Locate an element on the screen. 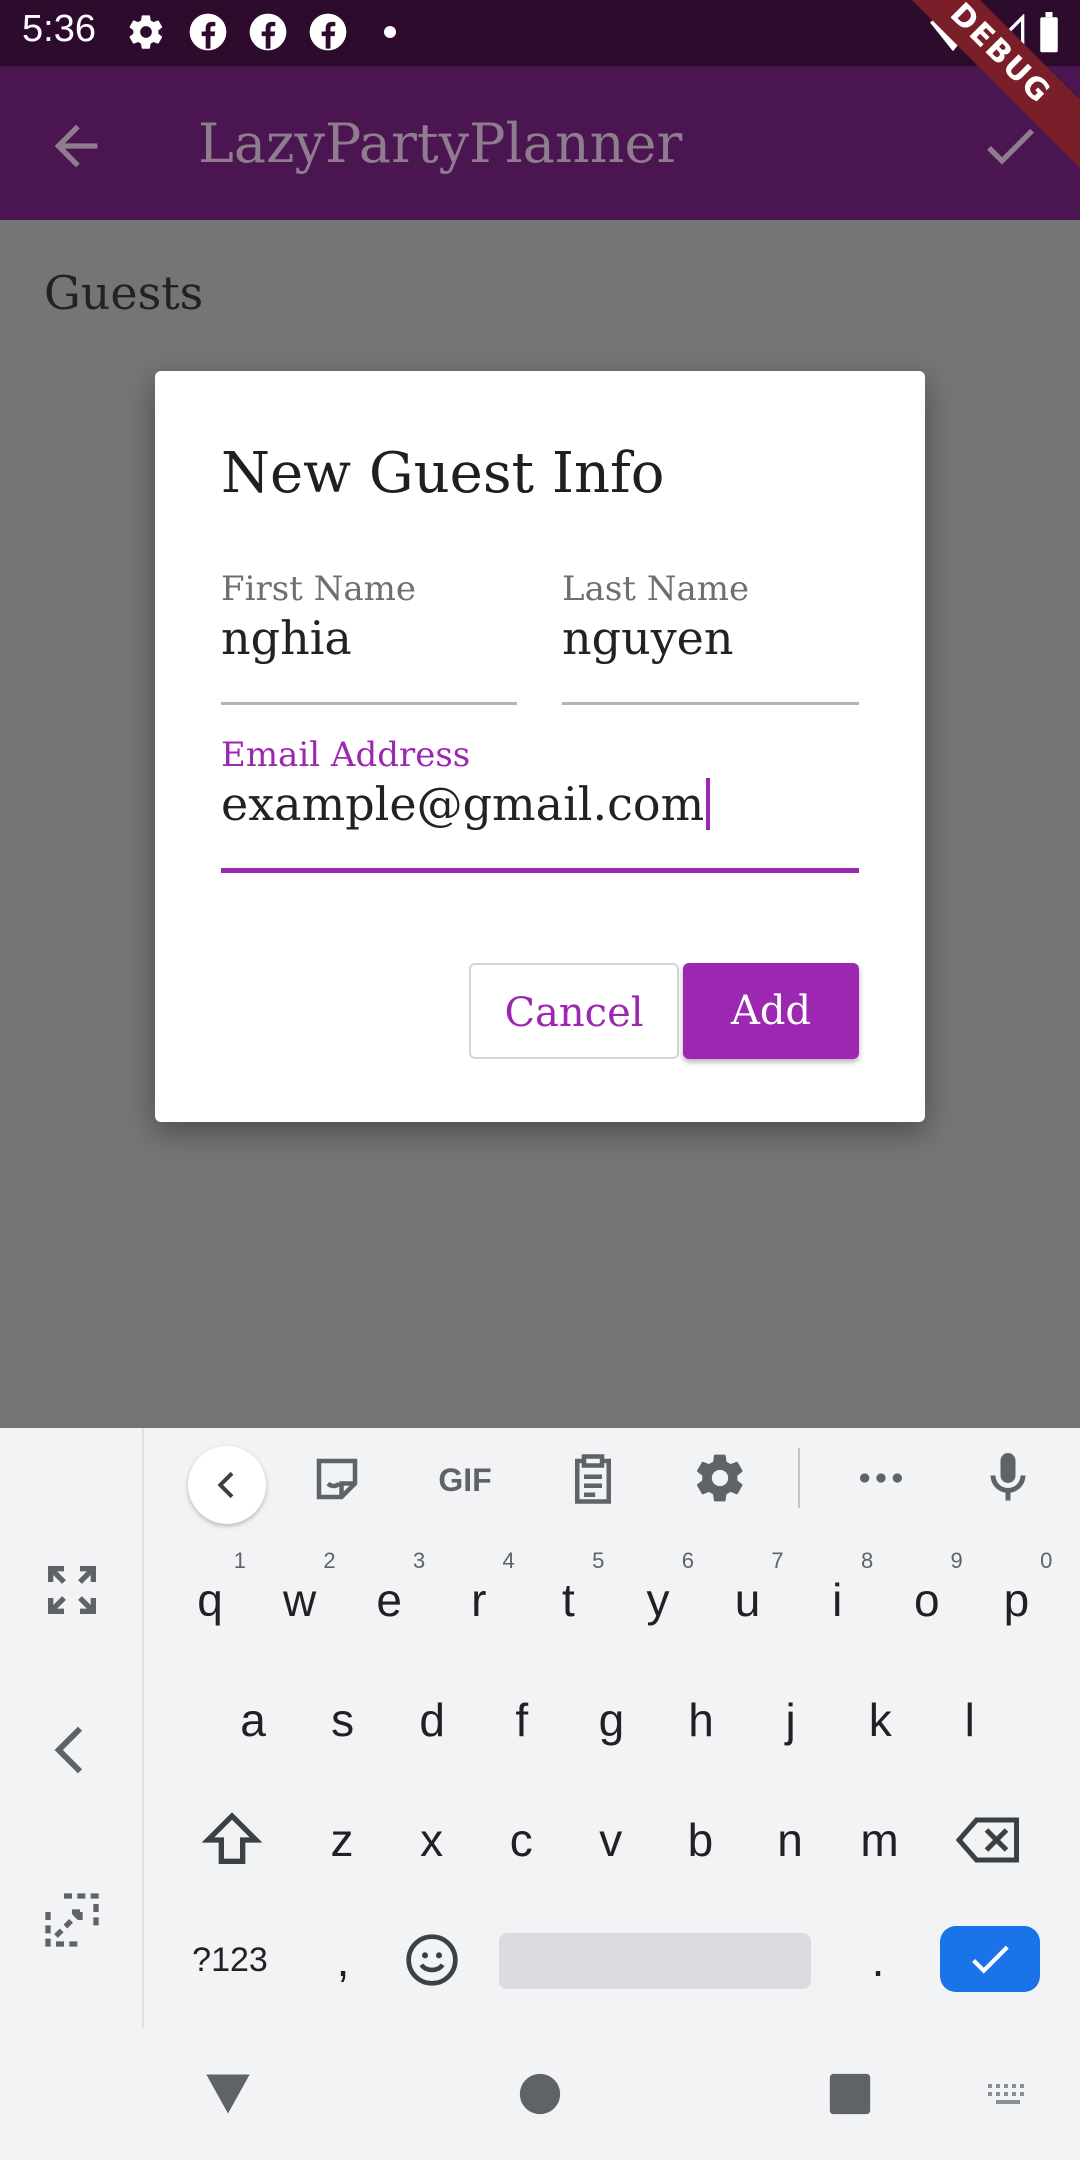 This screenshot has height=2160, width=1080. comma-key: , is located at coordinates (343, 1960).